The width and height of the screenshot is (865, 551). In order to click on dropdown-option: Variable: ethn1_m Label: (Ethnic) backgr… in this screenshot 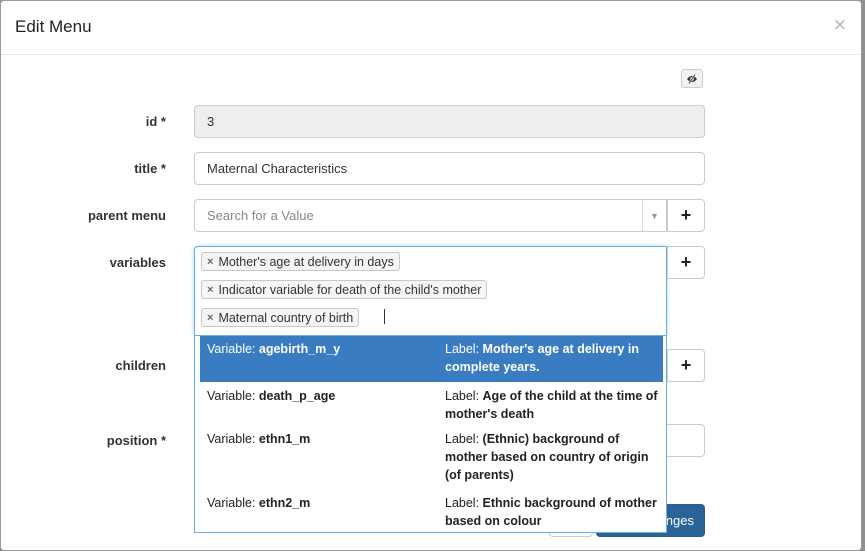, I will do `click(431, 456)`.